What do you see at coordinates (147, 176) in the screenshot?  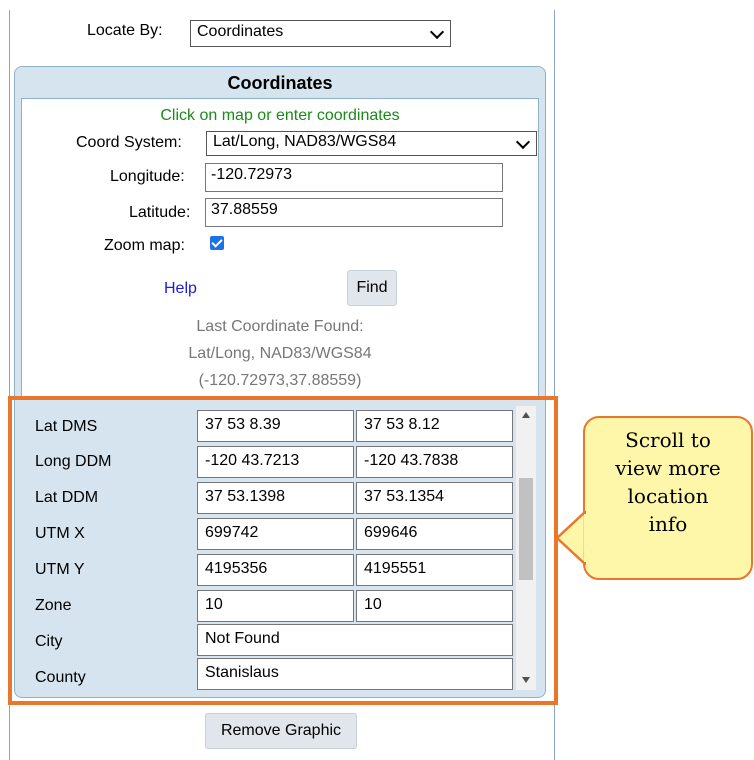 I see `longitude-label: Longitude:` at bounding box center [147, 176].